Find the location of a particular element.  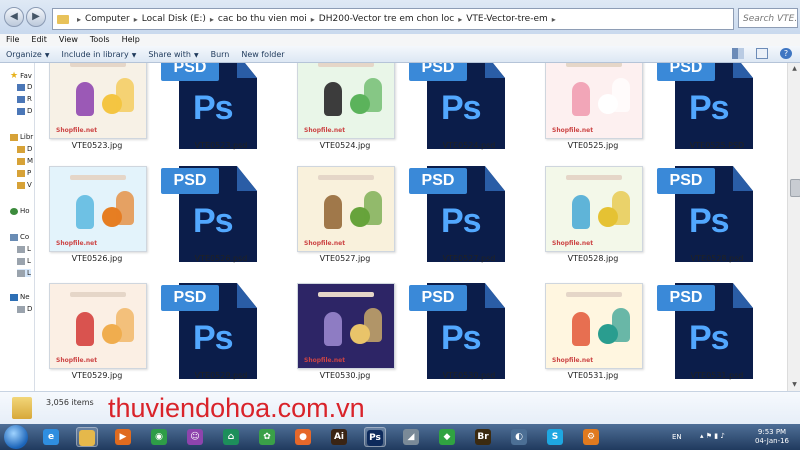

preview-pane-icon is located at coordinates (762, 53).